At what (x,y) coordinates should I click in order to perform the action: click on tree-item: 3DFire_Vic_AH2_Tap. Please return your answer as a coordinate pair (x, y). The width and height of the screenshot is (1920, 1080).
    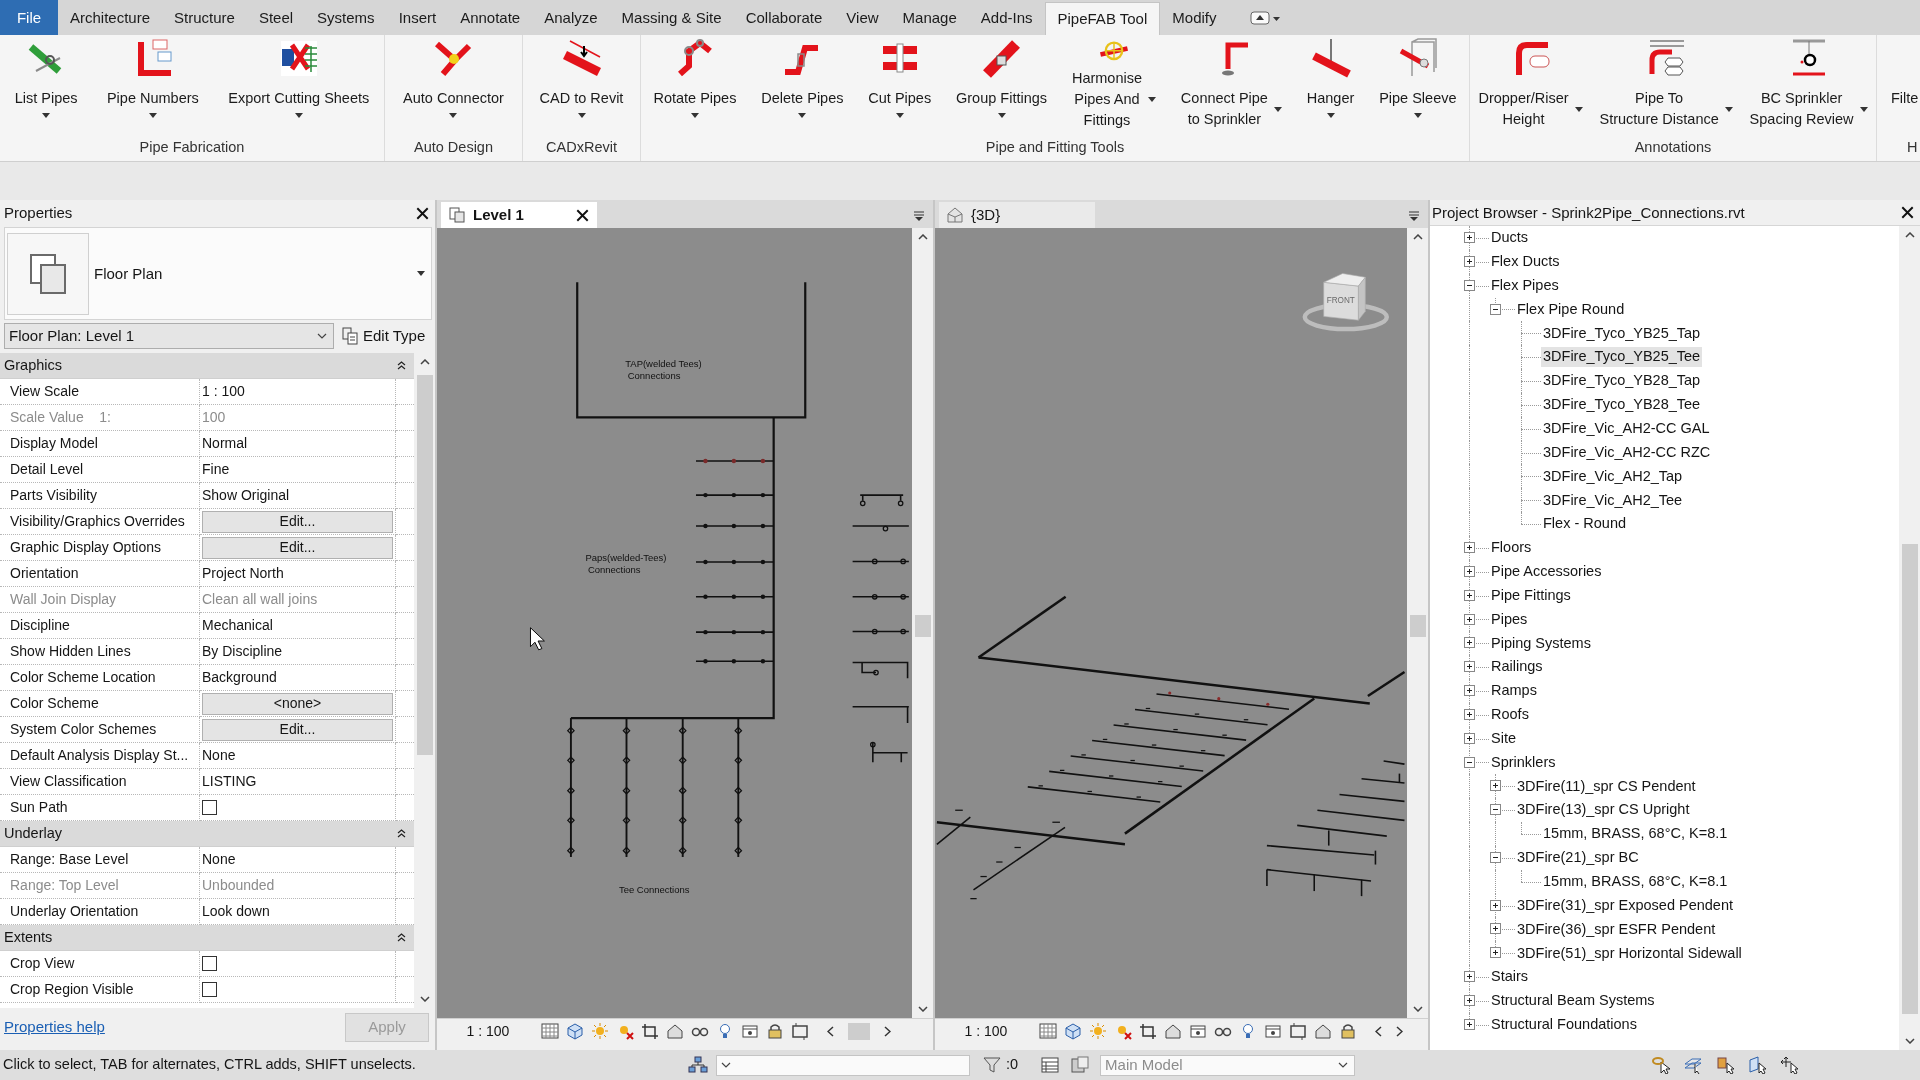
    Looking at the image, I should click on (1613, 476).